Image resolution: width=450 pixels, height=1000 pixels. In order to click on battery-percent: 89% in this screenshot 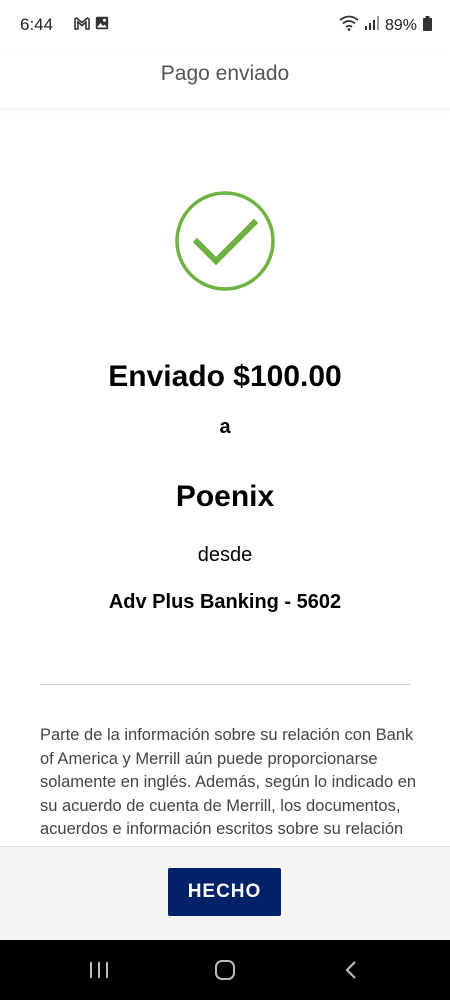, I will do `click(400, 25)`.